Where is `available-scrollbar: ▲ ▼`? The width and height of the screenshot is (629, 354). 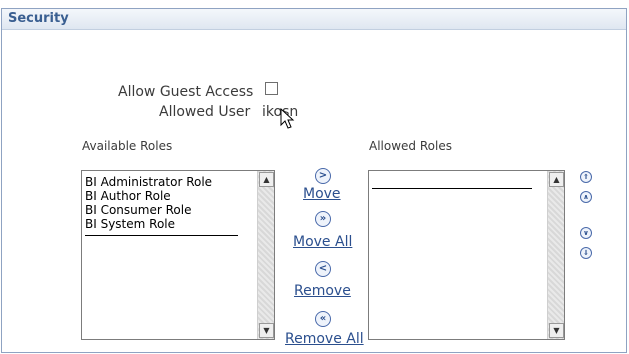
available-scrollbar: ▲ ▼ is located at coordinates (265, 255).